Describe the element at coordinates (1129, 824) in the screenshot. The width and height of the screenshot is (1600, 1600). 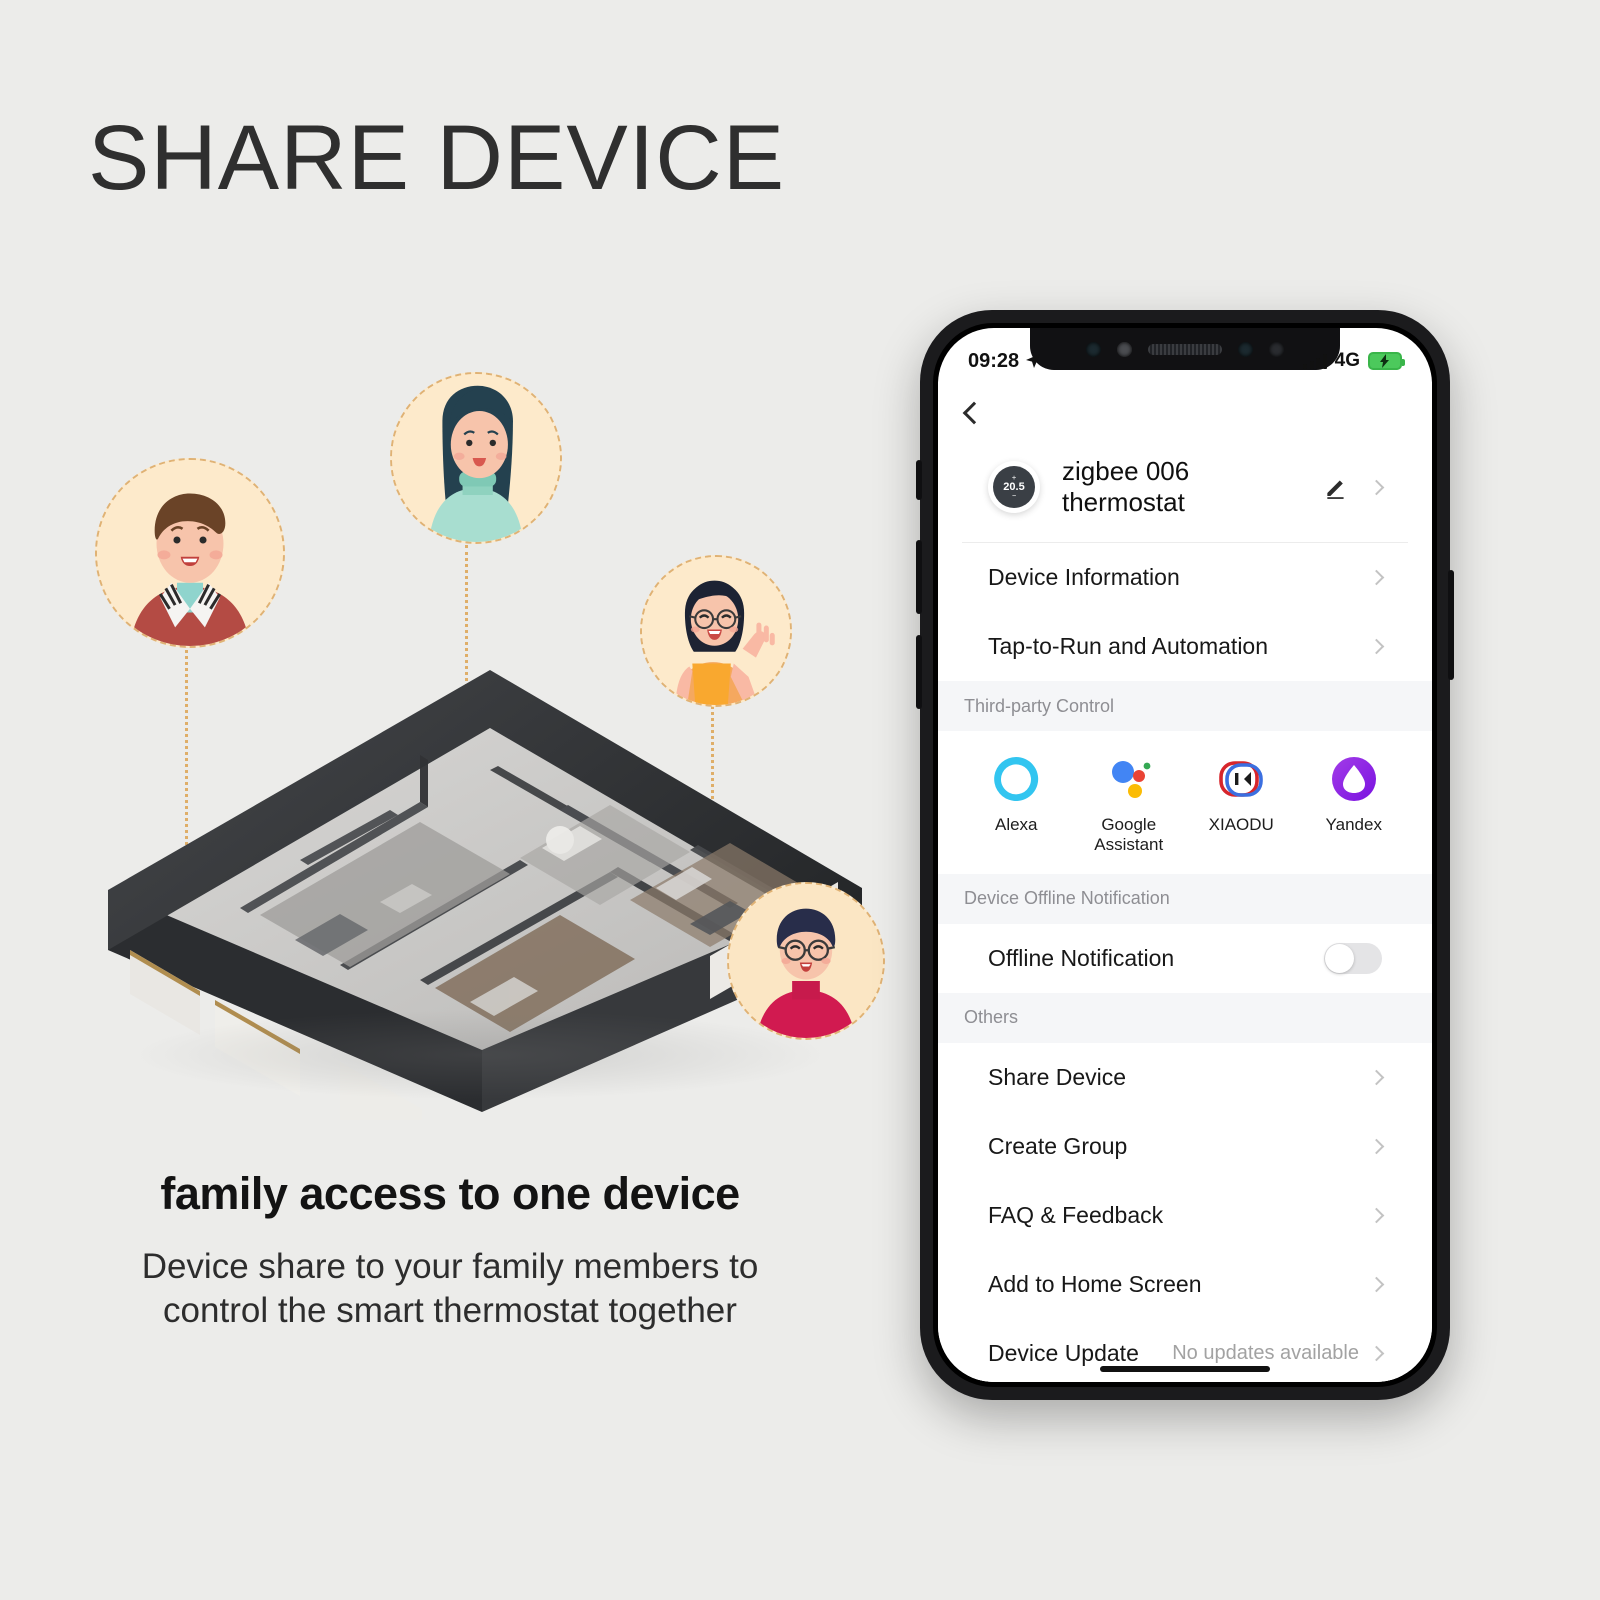
I see `third-party-label-line1: Google` at that location.